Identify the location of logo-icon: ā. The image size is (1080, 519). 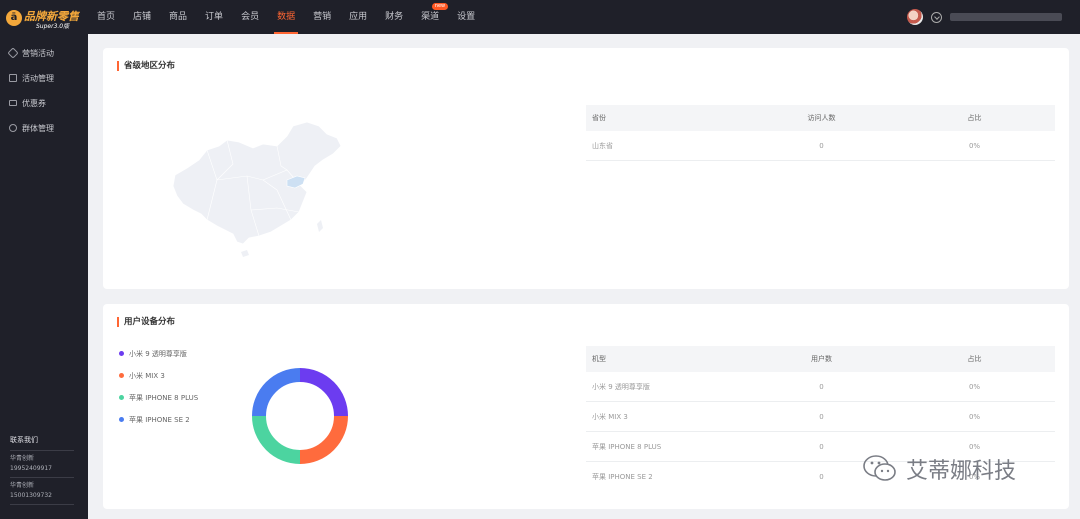
(14, 18).